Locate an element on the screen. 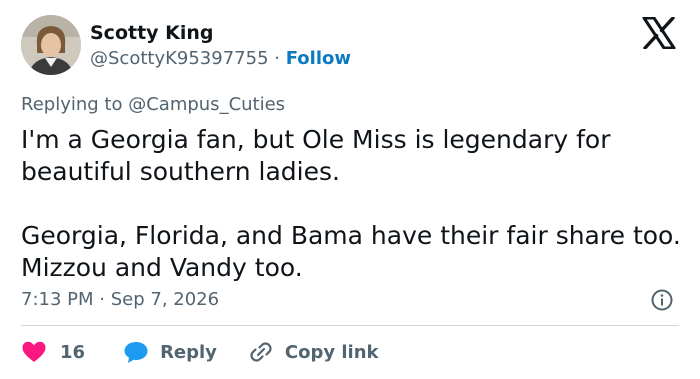 The height and width of the screenshot is (379, 700). reply-prefix: Replying to is located at coordinates (72, 104).